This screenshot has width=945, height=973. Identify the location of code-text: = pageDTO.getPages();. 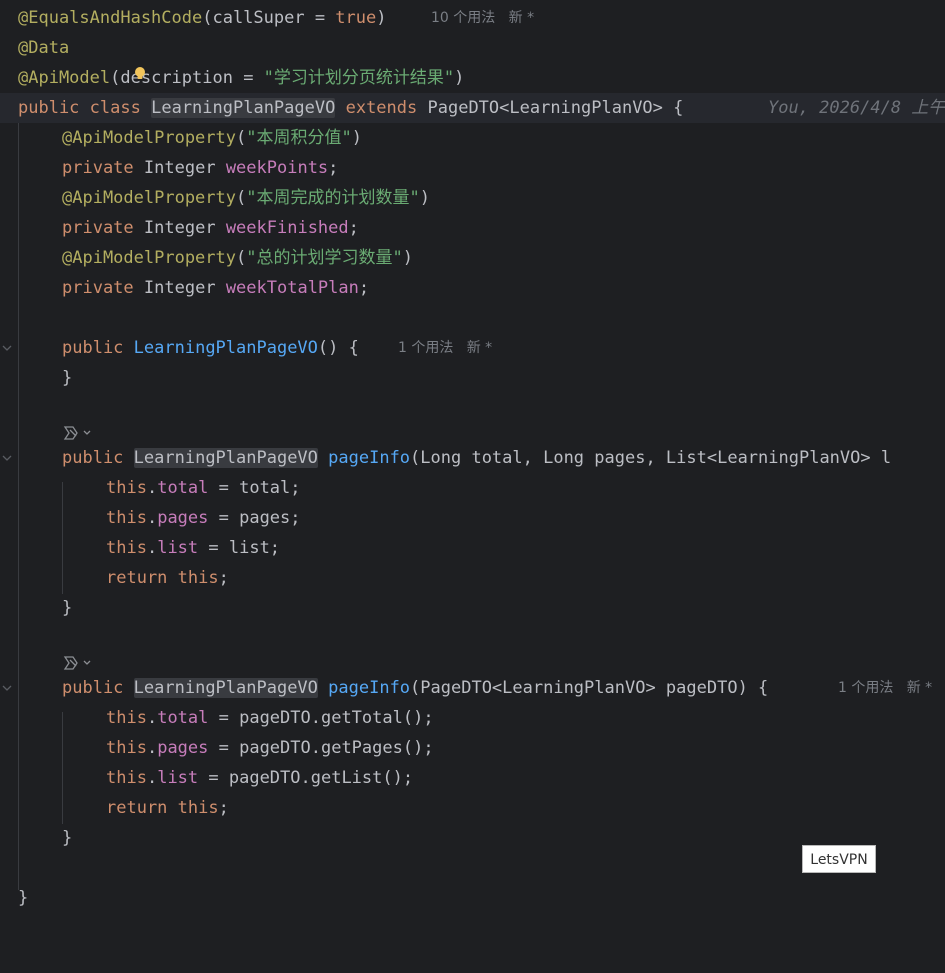
(321, 748).